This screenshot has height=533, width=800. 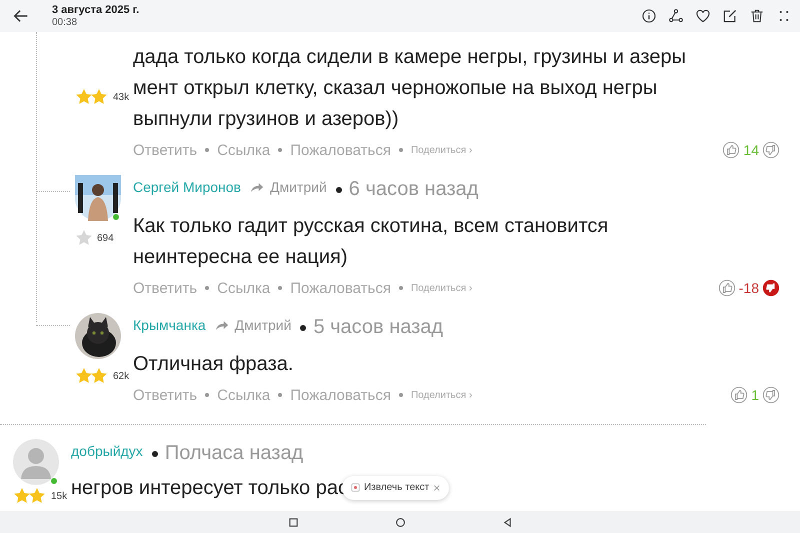 What do you see at coordinates (436, 487) in the screenshot?
I see `close-icon: ×` at bounding box center [436, 487].